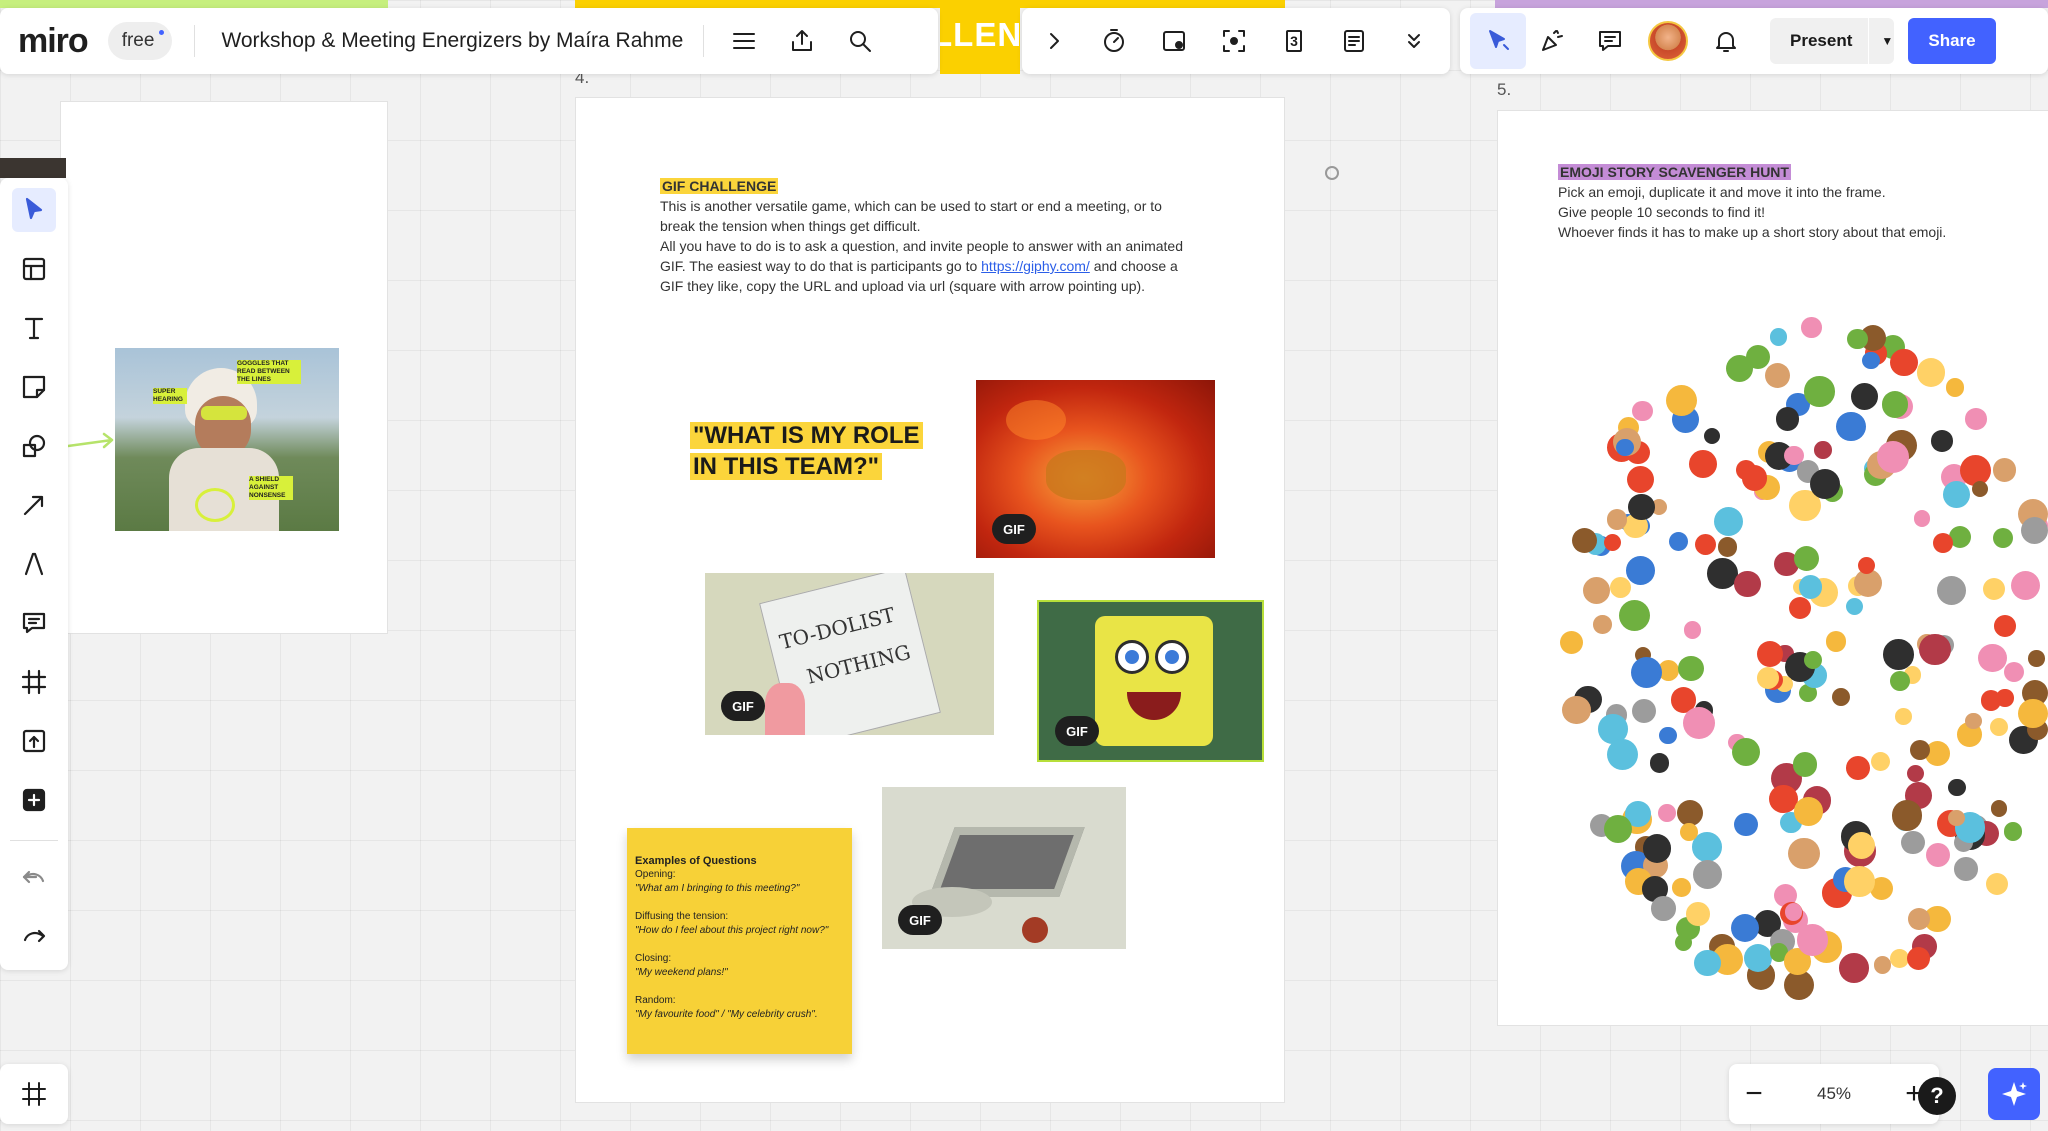  What do you see at coordinates (53, 41) in the screenshot?
I see `miro-logo: miro` at bounding box center [53, 41].